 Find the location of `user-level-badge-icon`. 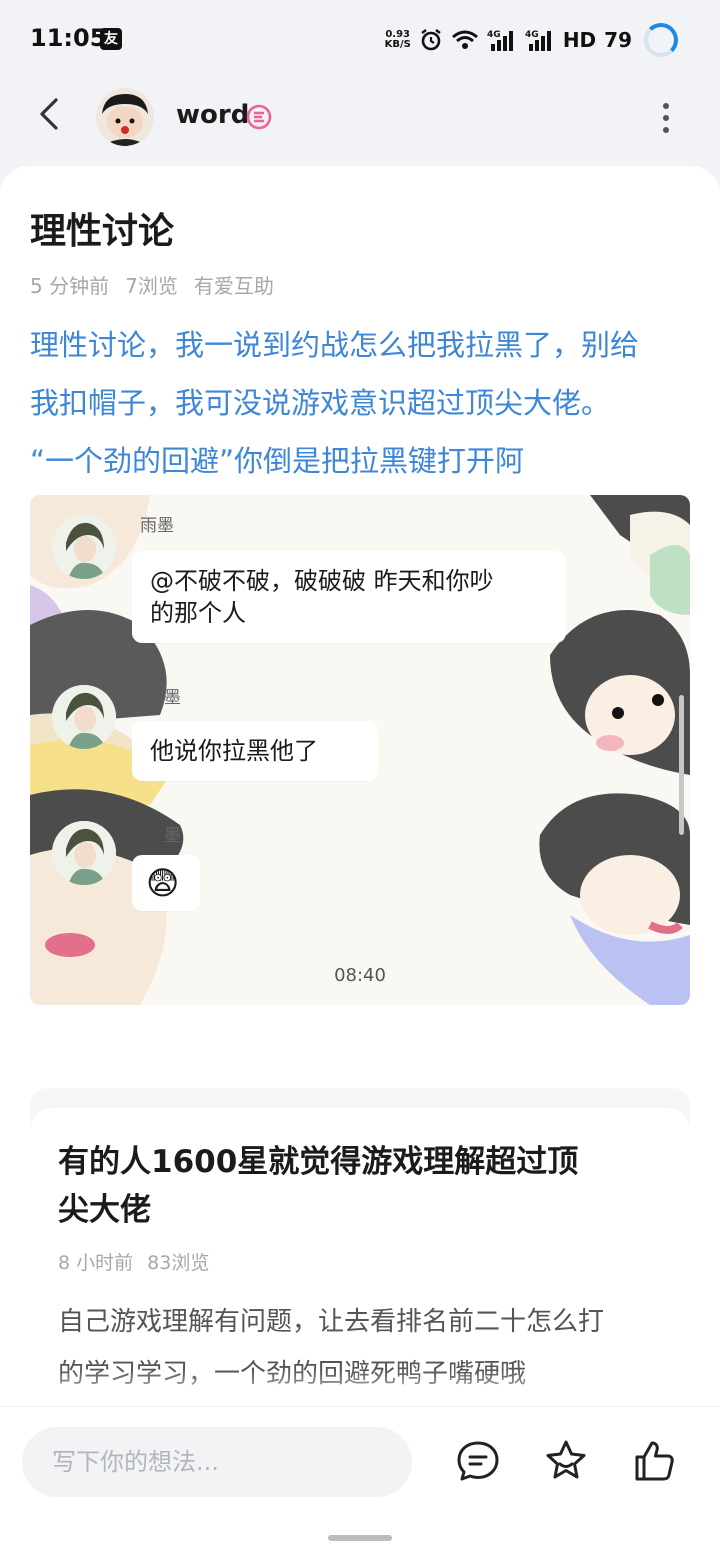

user-level-badge-icon is located at coordinates (259, 117).